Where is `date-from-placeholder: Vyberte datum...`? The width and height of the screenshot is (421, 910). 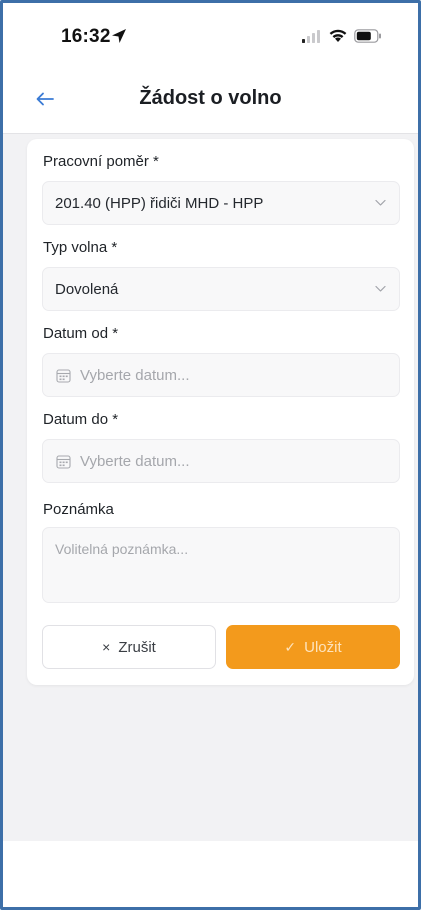 date-from-placeholder: Vyberte datum... is located at coordinates (135, 375).